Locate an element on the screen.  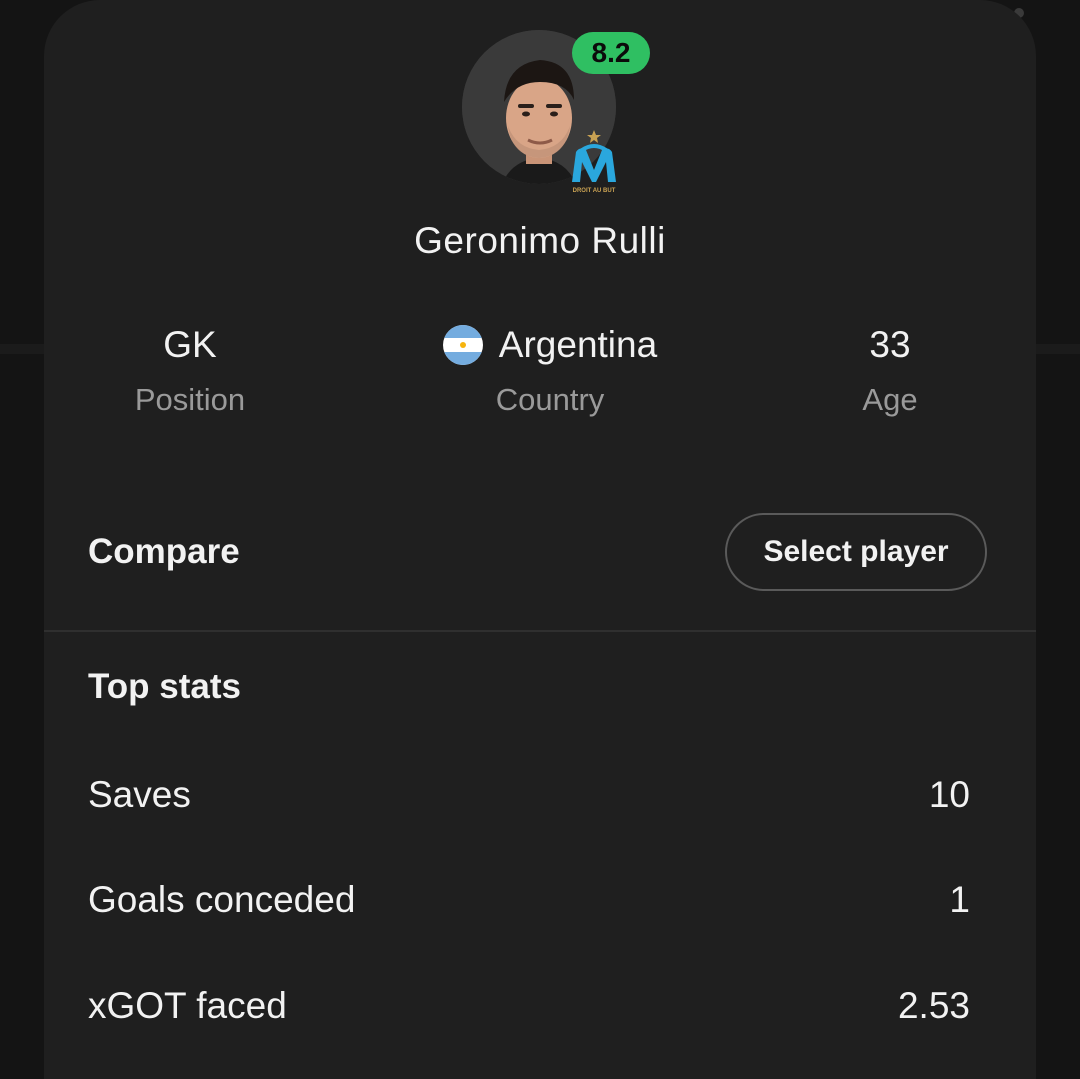
stat-label: Saves is located at coordinates (139, 794).